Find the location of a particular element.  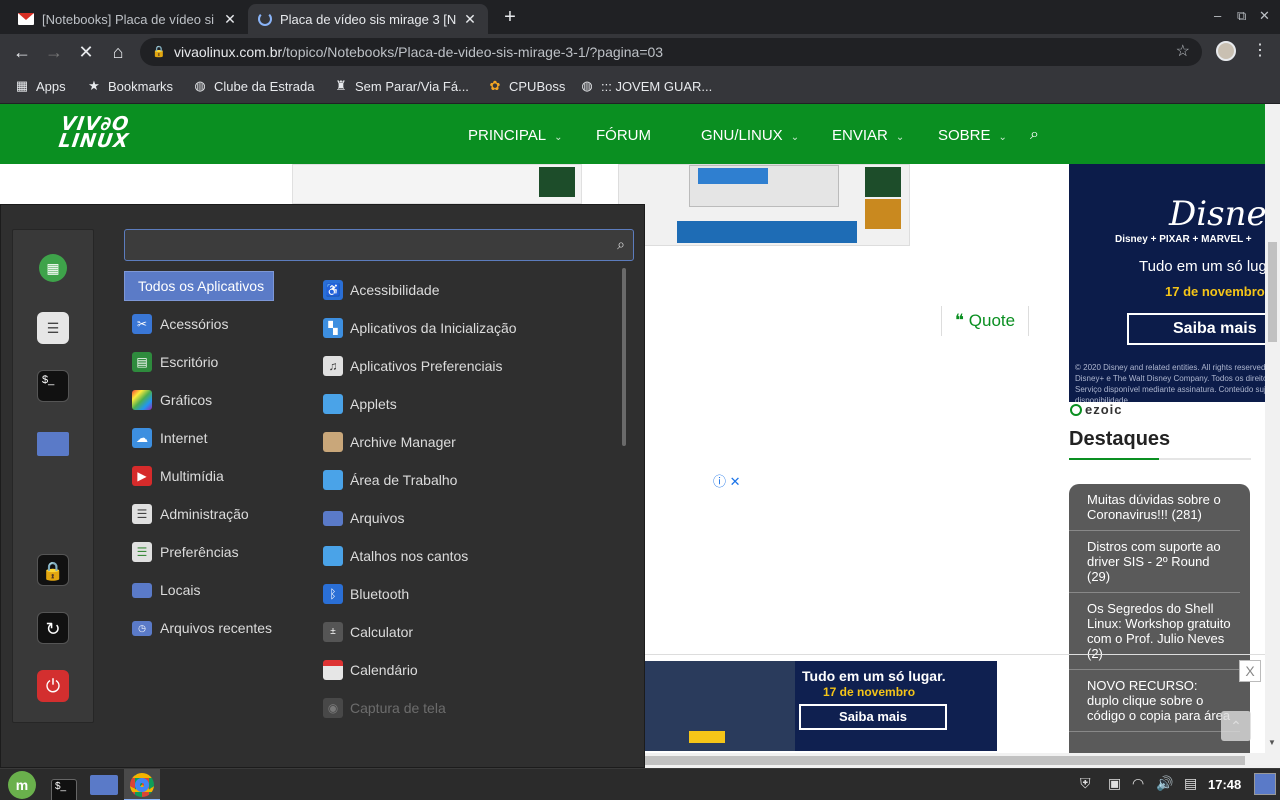

clock: 17:48 is located at coordinates (1224, 784).